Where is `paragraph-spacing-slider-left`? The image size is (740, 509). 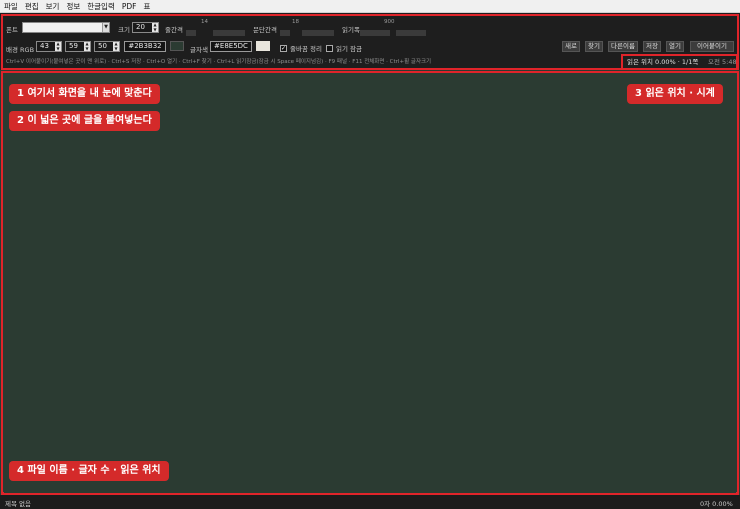 paragraph-spacing-slider-left is located at coordinates (285, 33).